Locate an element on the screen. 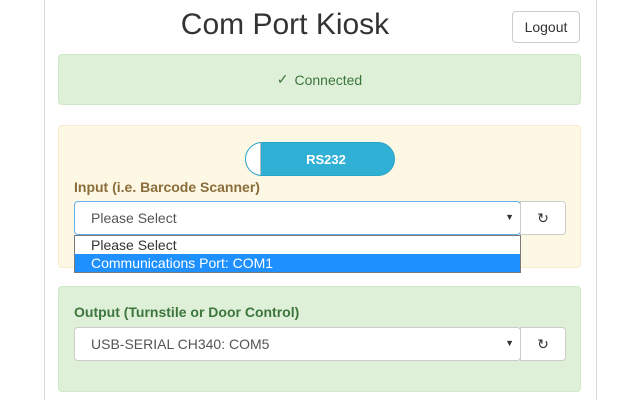 The height and width of the screenshot is (400, 640). toggle-label: RS232 is located at coordinates (326, 159).